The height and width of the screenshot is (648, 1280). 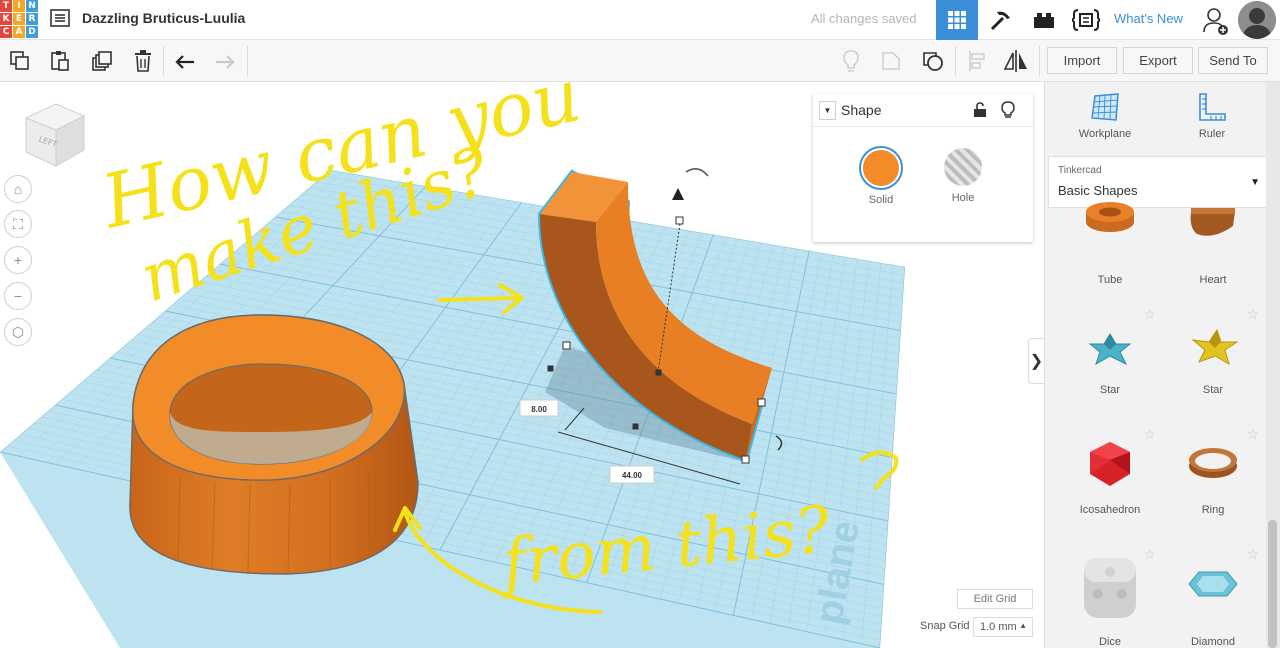 I want to click on right-panel-toggle: ❯, so click(x=1036, y=361).